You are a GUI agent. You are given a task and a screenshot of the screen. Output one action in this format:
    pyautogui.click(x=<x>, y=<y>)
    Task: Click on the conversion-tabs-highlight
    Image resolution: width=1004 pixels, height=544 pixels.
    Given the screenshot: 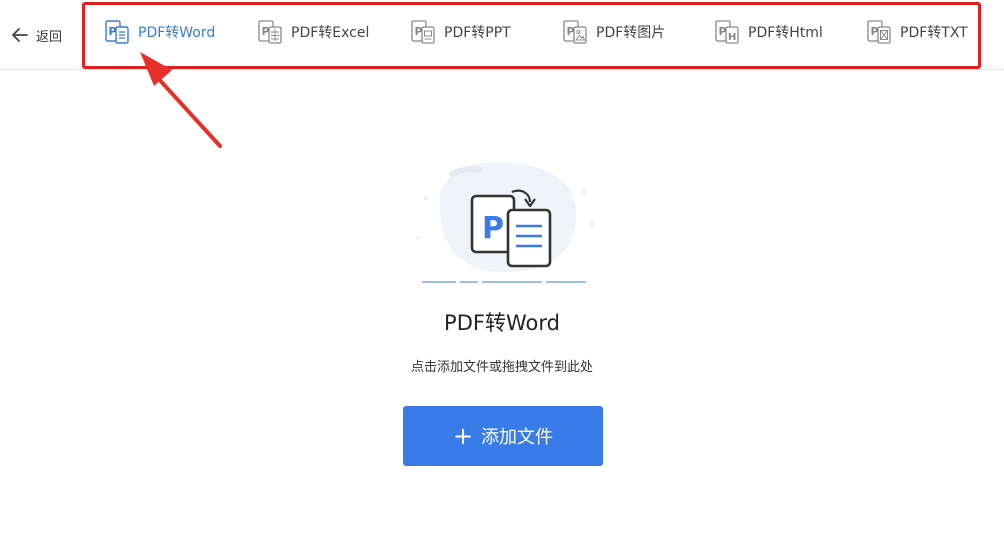 What is the action you would take?
    pyautogui.click(x=531, y=35)
    